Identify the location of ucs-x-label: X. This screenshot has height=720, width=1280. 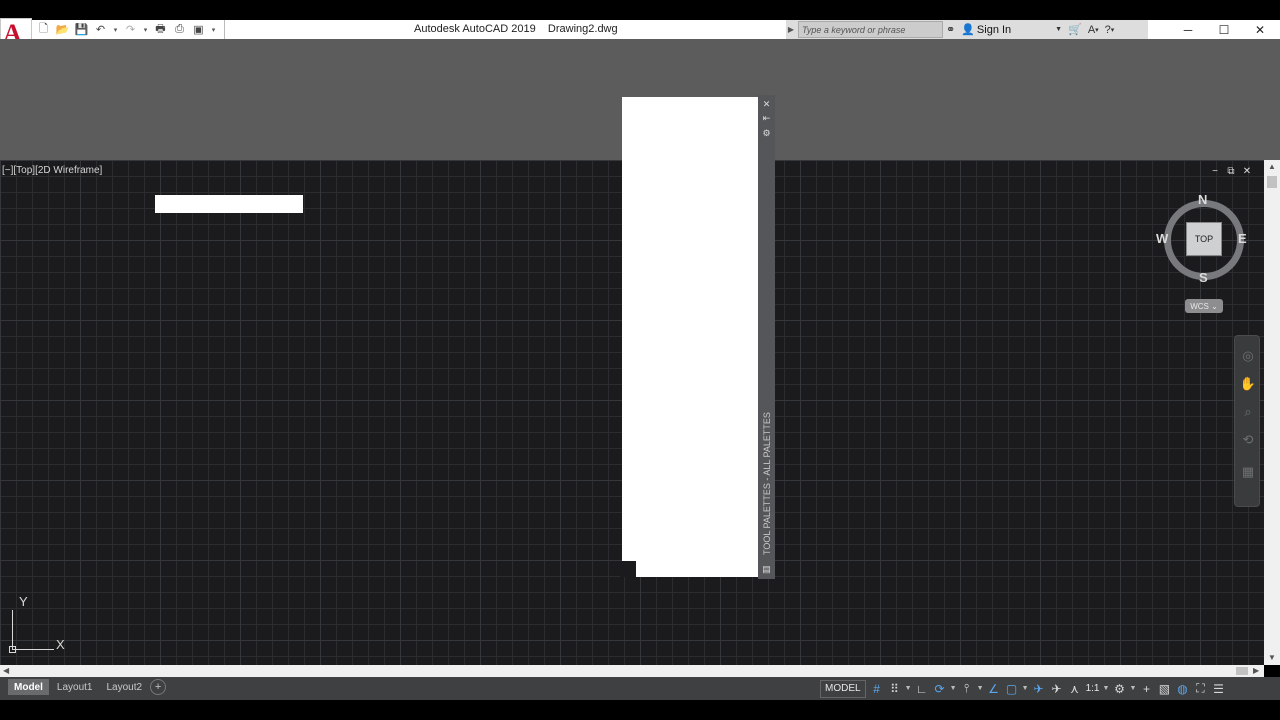
(60, 644).